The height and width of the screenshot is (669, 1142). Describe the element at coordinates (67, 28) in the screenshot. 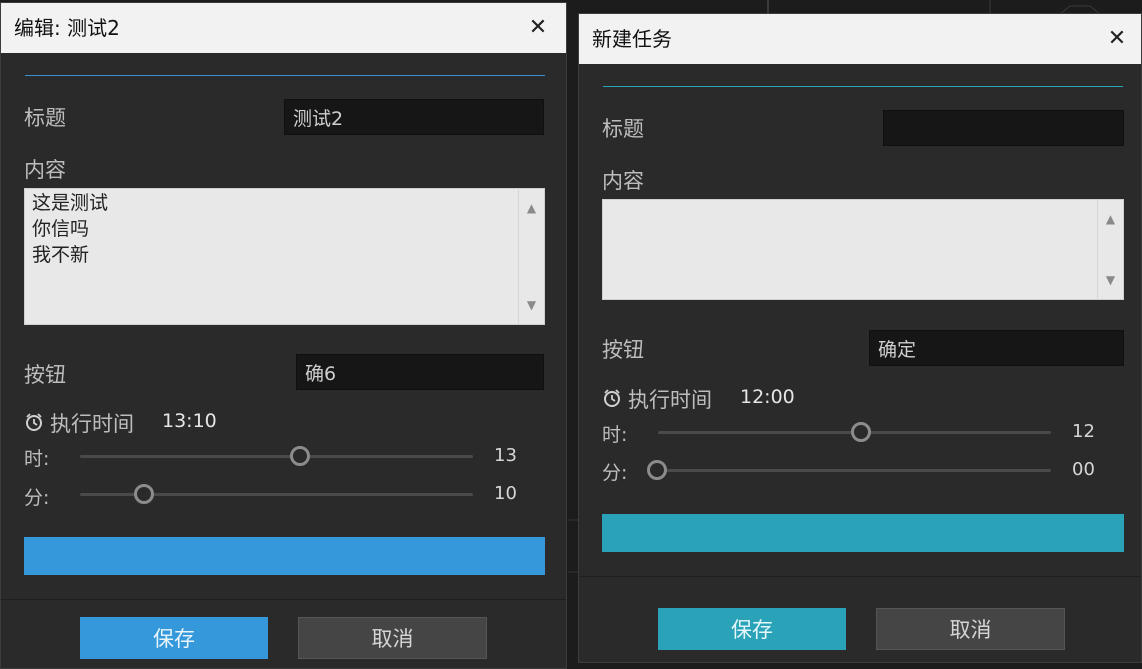

I see `edit-dialog-title: 编辑: 测试2` at that location.